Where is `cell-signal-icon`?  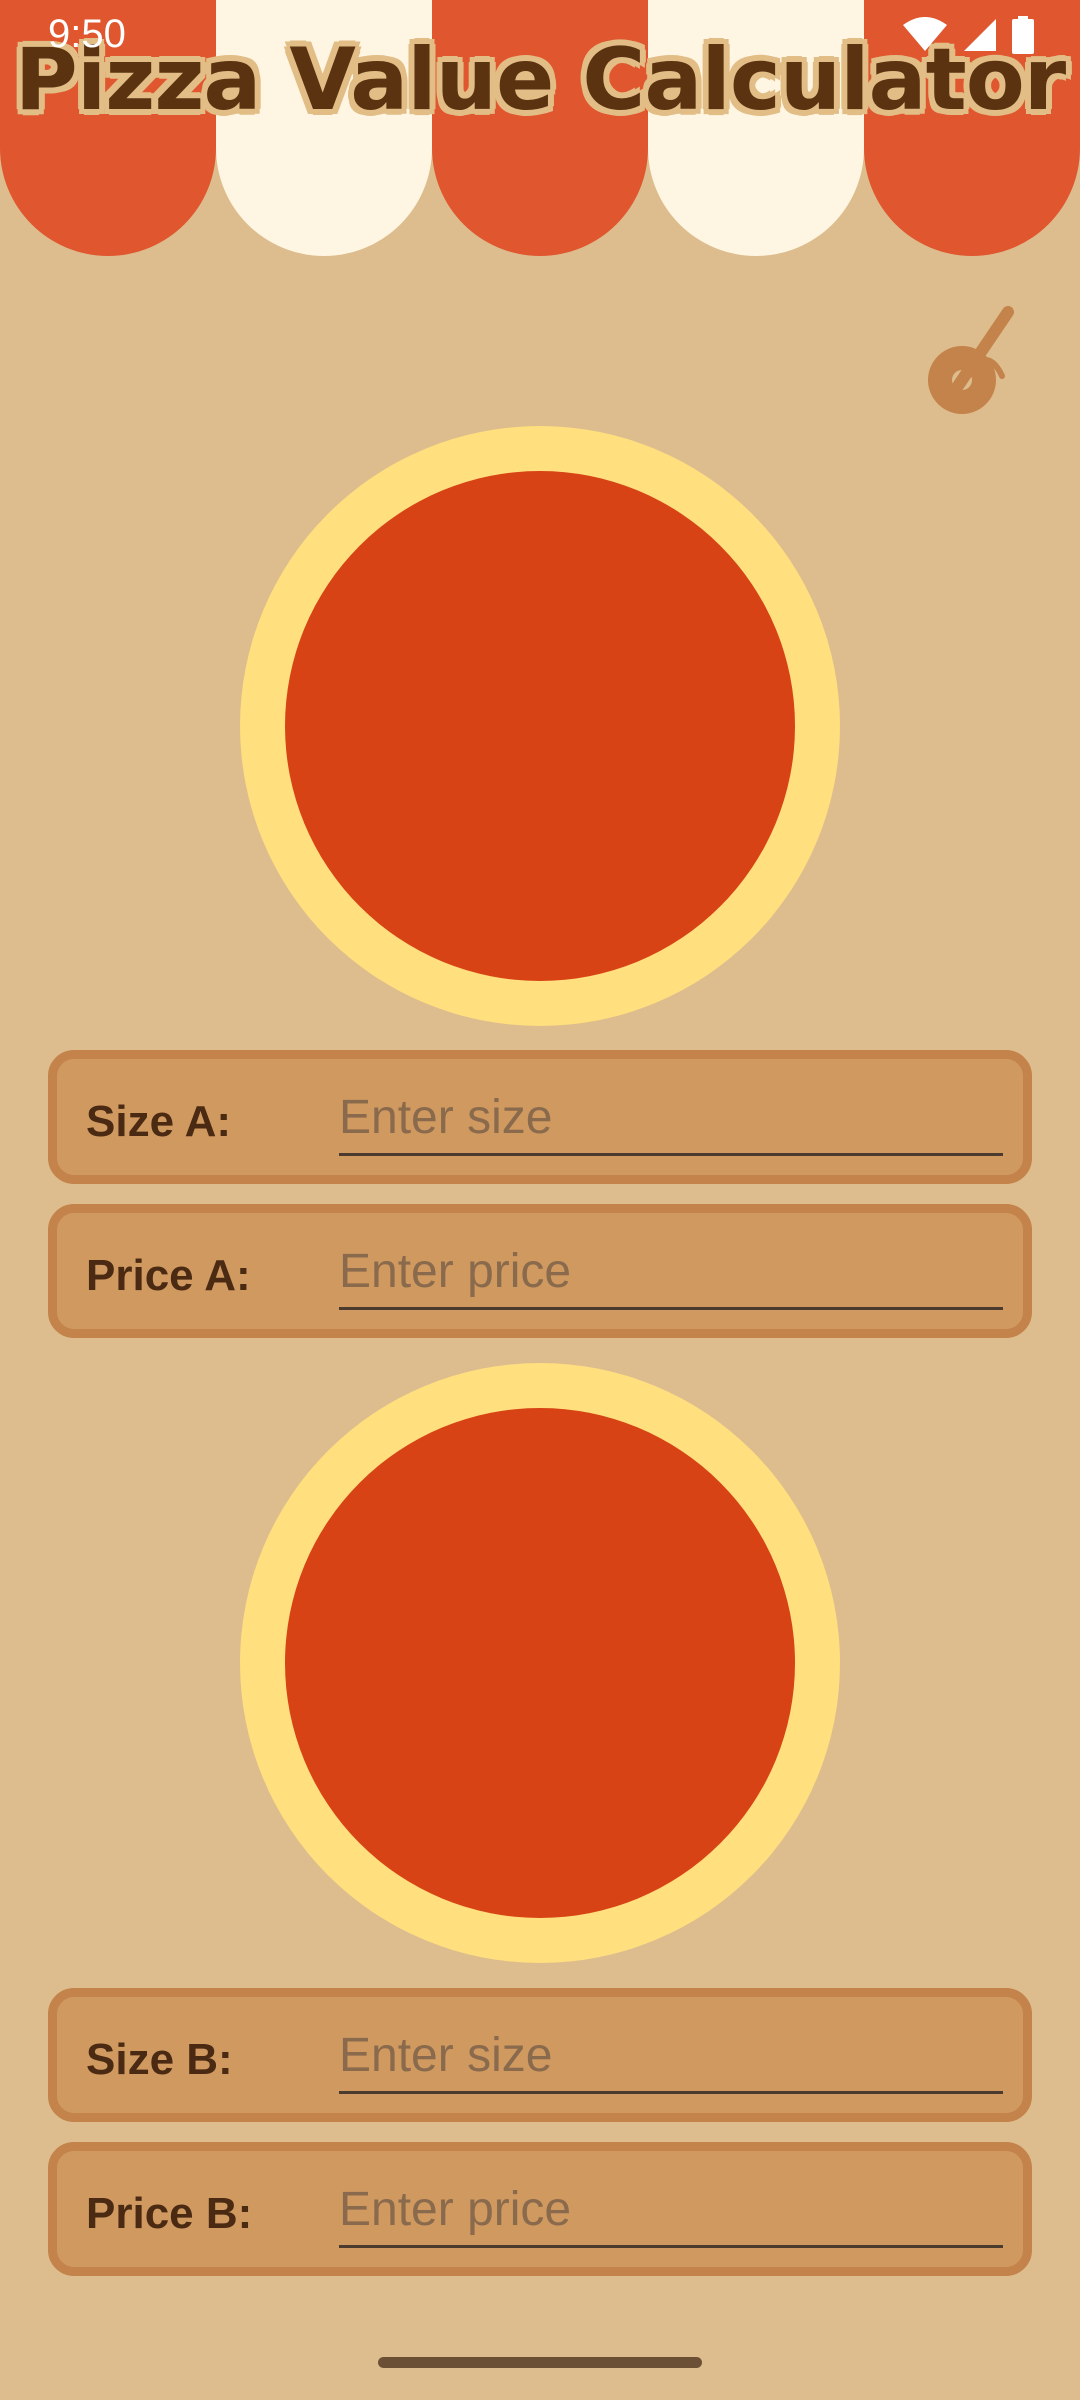
cell-signal-icon is located at coordinates (980, 37).